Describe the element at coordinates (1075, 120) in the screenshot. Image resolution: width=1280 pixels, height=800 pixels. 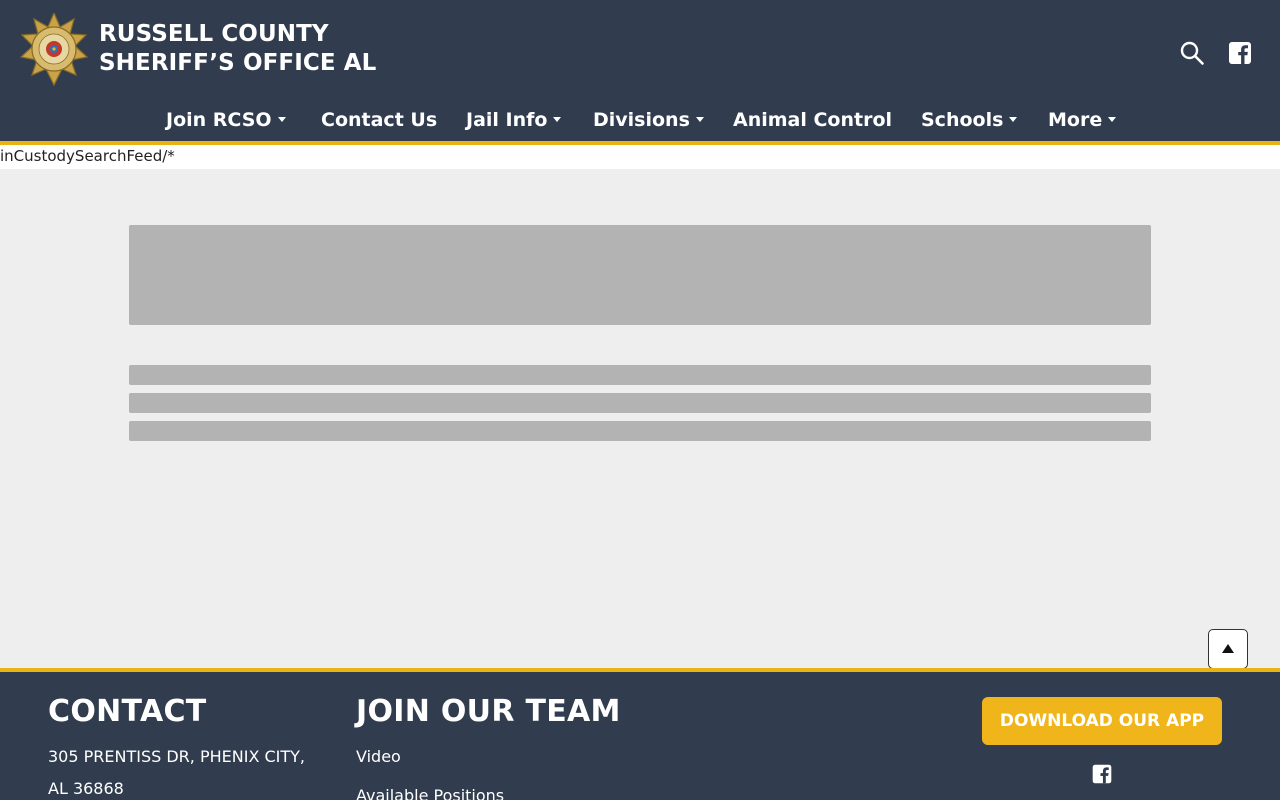
I see `nav-label: More` at that location.